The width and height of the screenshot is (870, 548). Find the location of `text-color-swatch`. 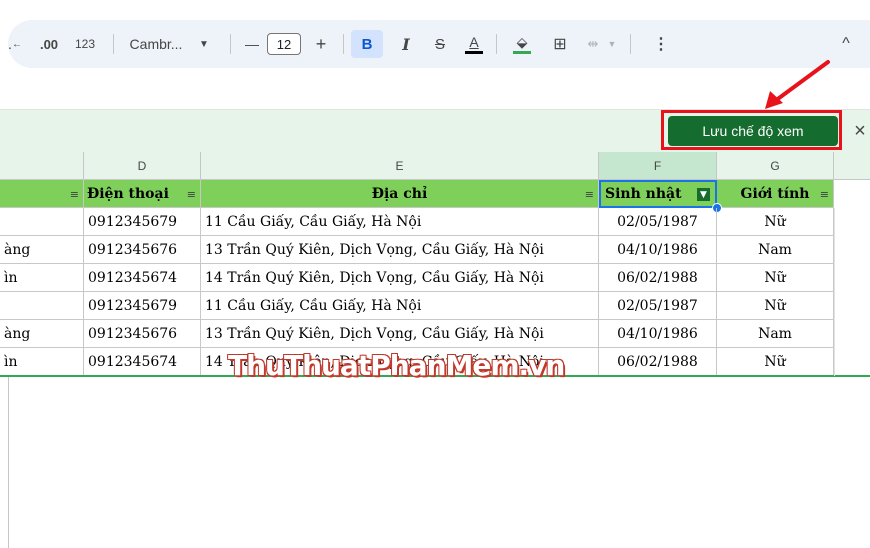

text-color-swatch is located at coordinates (474, 52).